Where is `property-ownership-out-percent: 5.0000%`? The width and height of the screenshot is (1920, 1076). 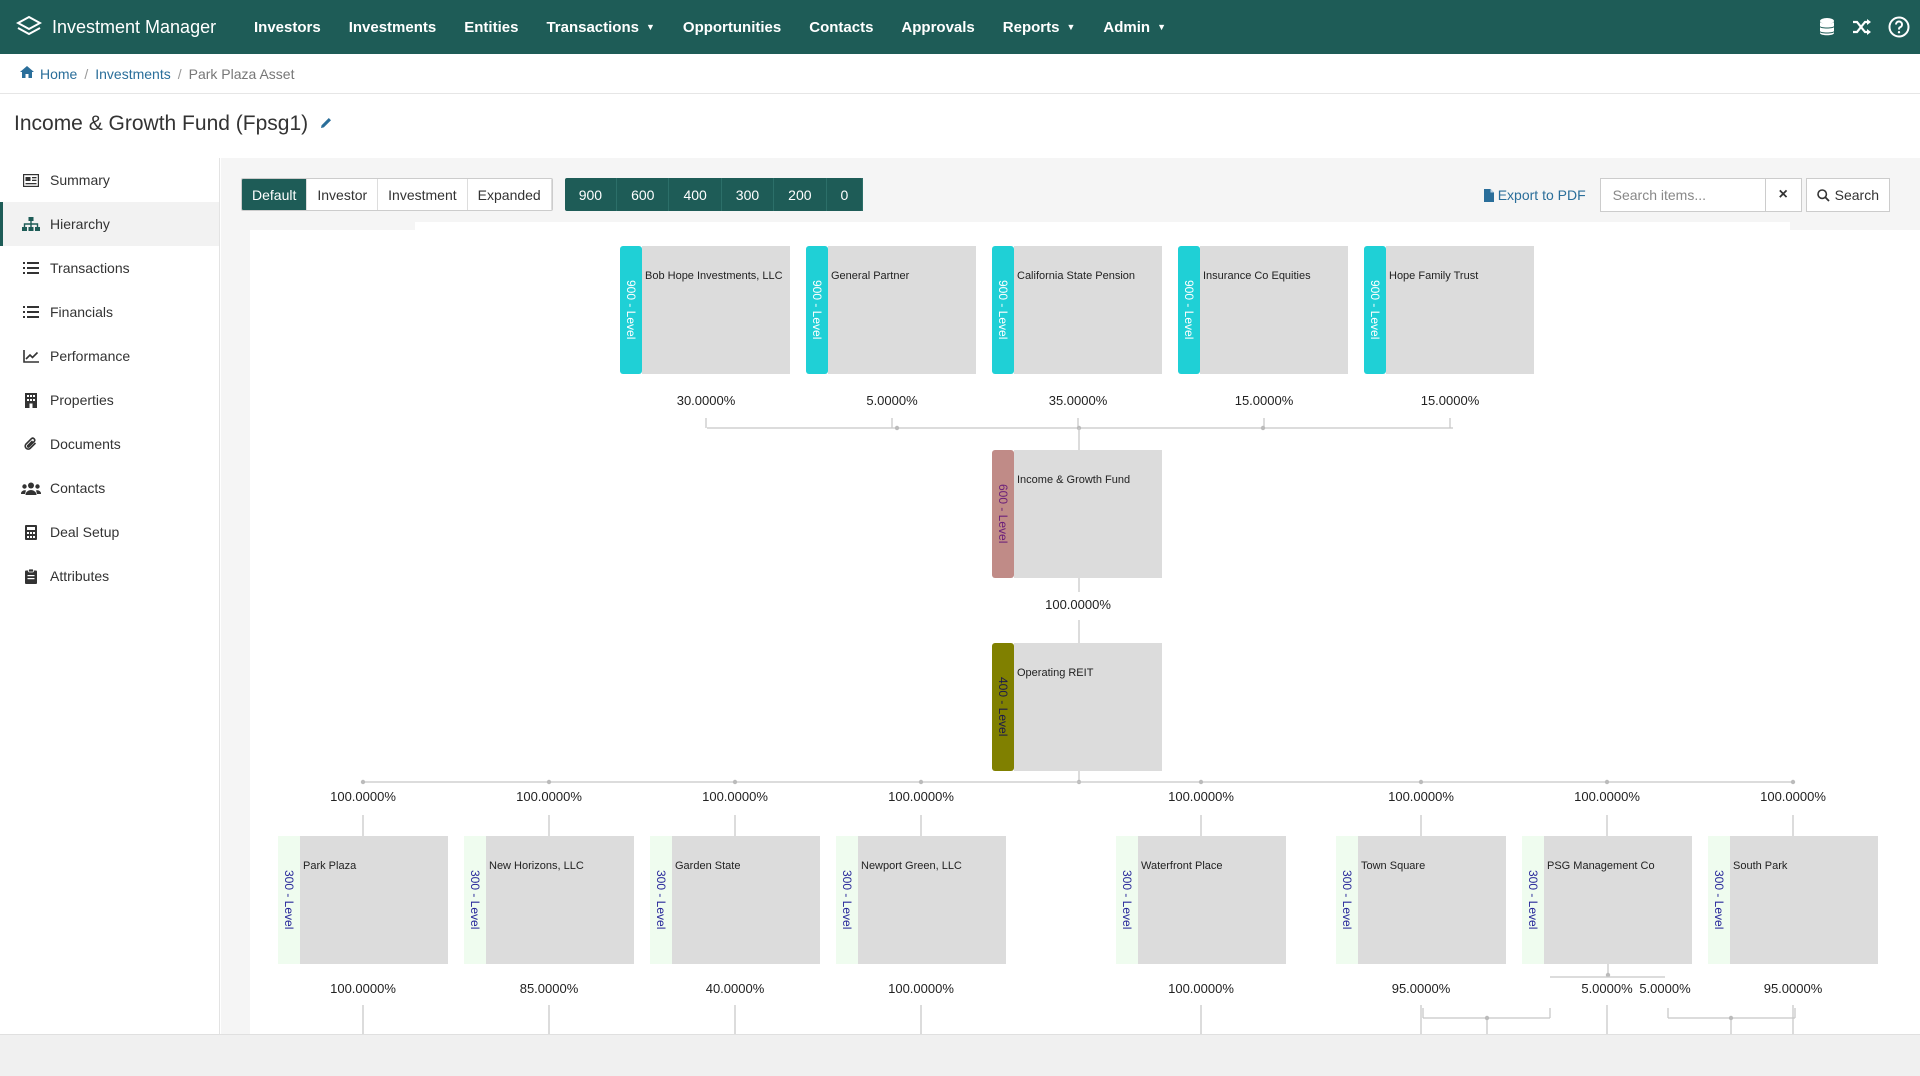
property-ownership-out-percent: 5.0000% is located at coordinates (1607, 988).